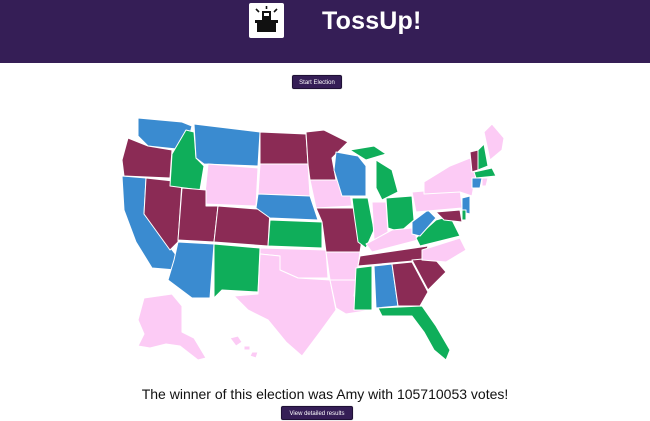 Image resolution: width=650 pixels, height=421 pixels. What do you see at coordinates (172, 327) in the screenshot?
I see `state-alaska` at bounding box center [172, 327].